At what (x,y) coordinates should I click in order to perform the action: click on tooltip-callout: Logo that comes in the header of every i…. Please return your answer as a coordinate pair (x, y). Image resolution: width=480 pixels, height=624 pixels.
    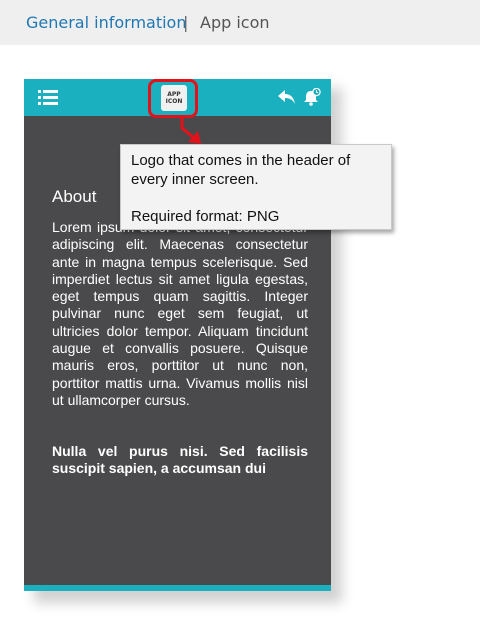
    Looking at the image, I should click on (256, 187).